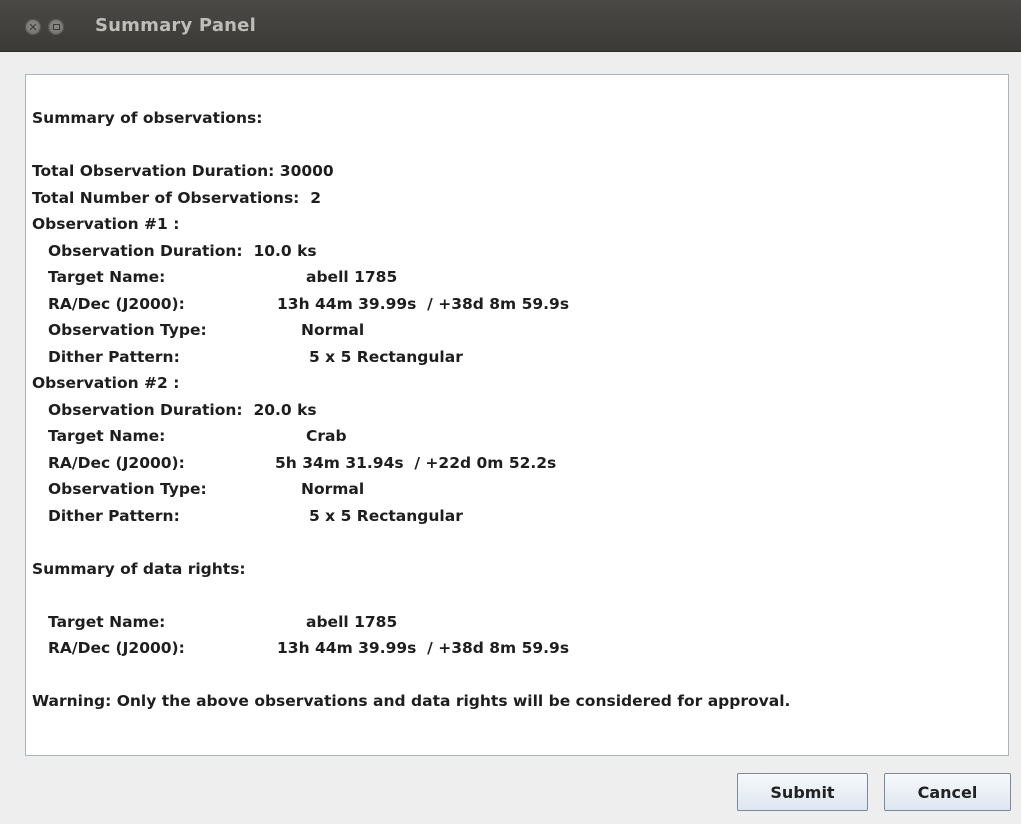 The width and height of the screenshot is (1021, 824). I want to click on title-bar: ✕ Summary Panel, so click(510, 26).